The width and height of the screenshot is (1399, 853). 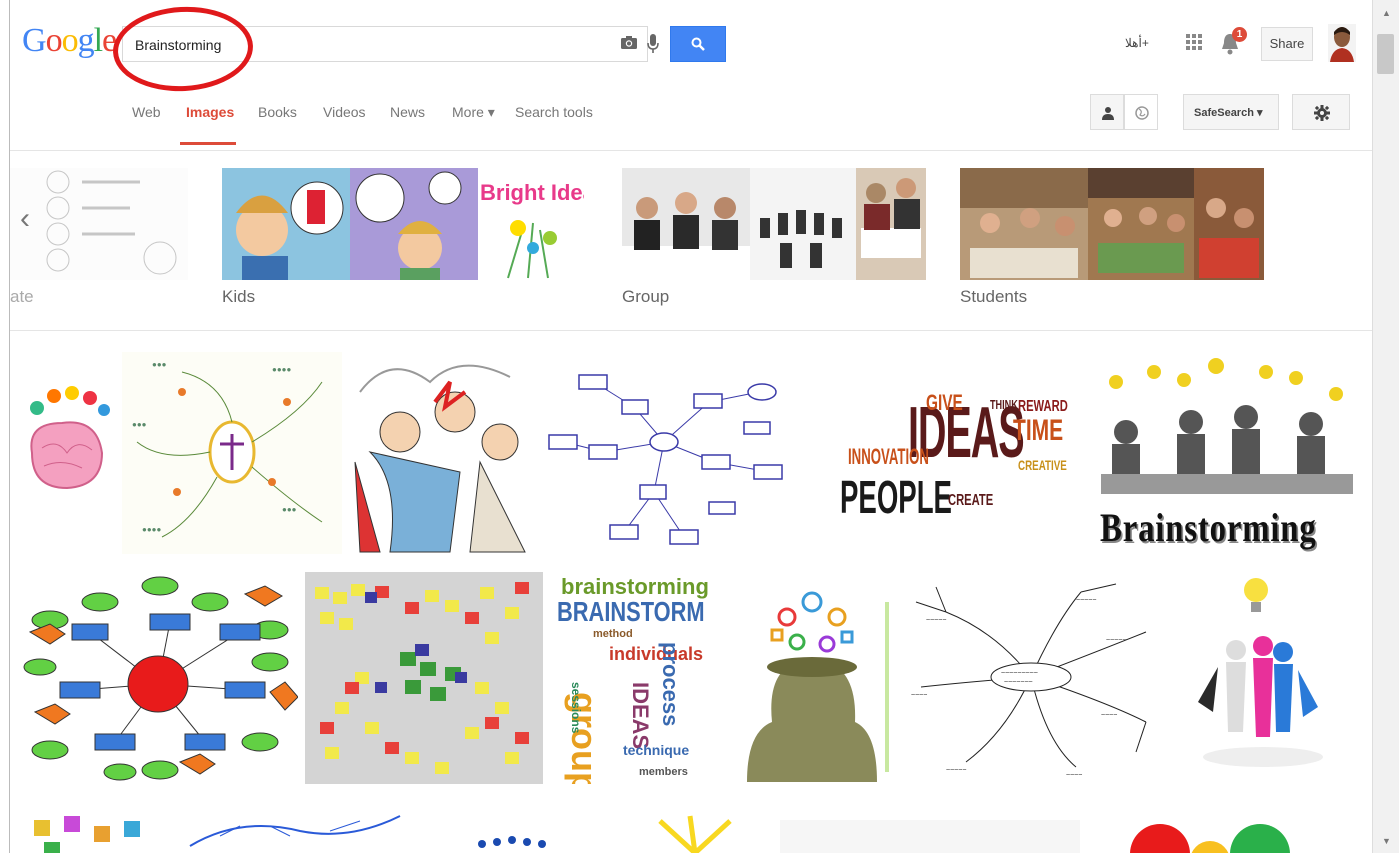 I want to click on people-at-table-image, so click(x=891, y=224).